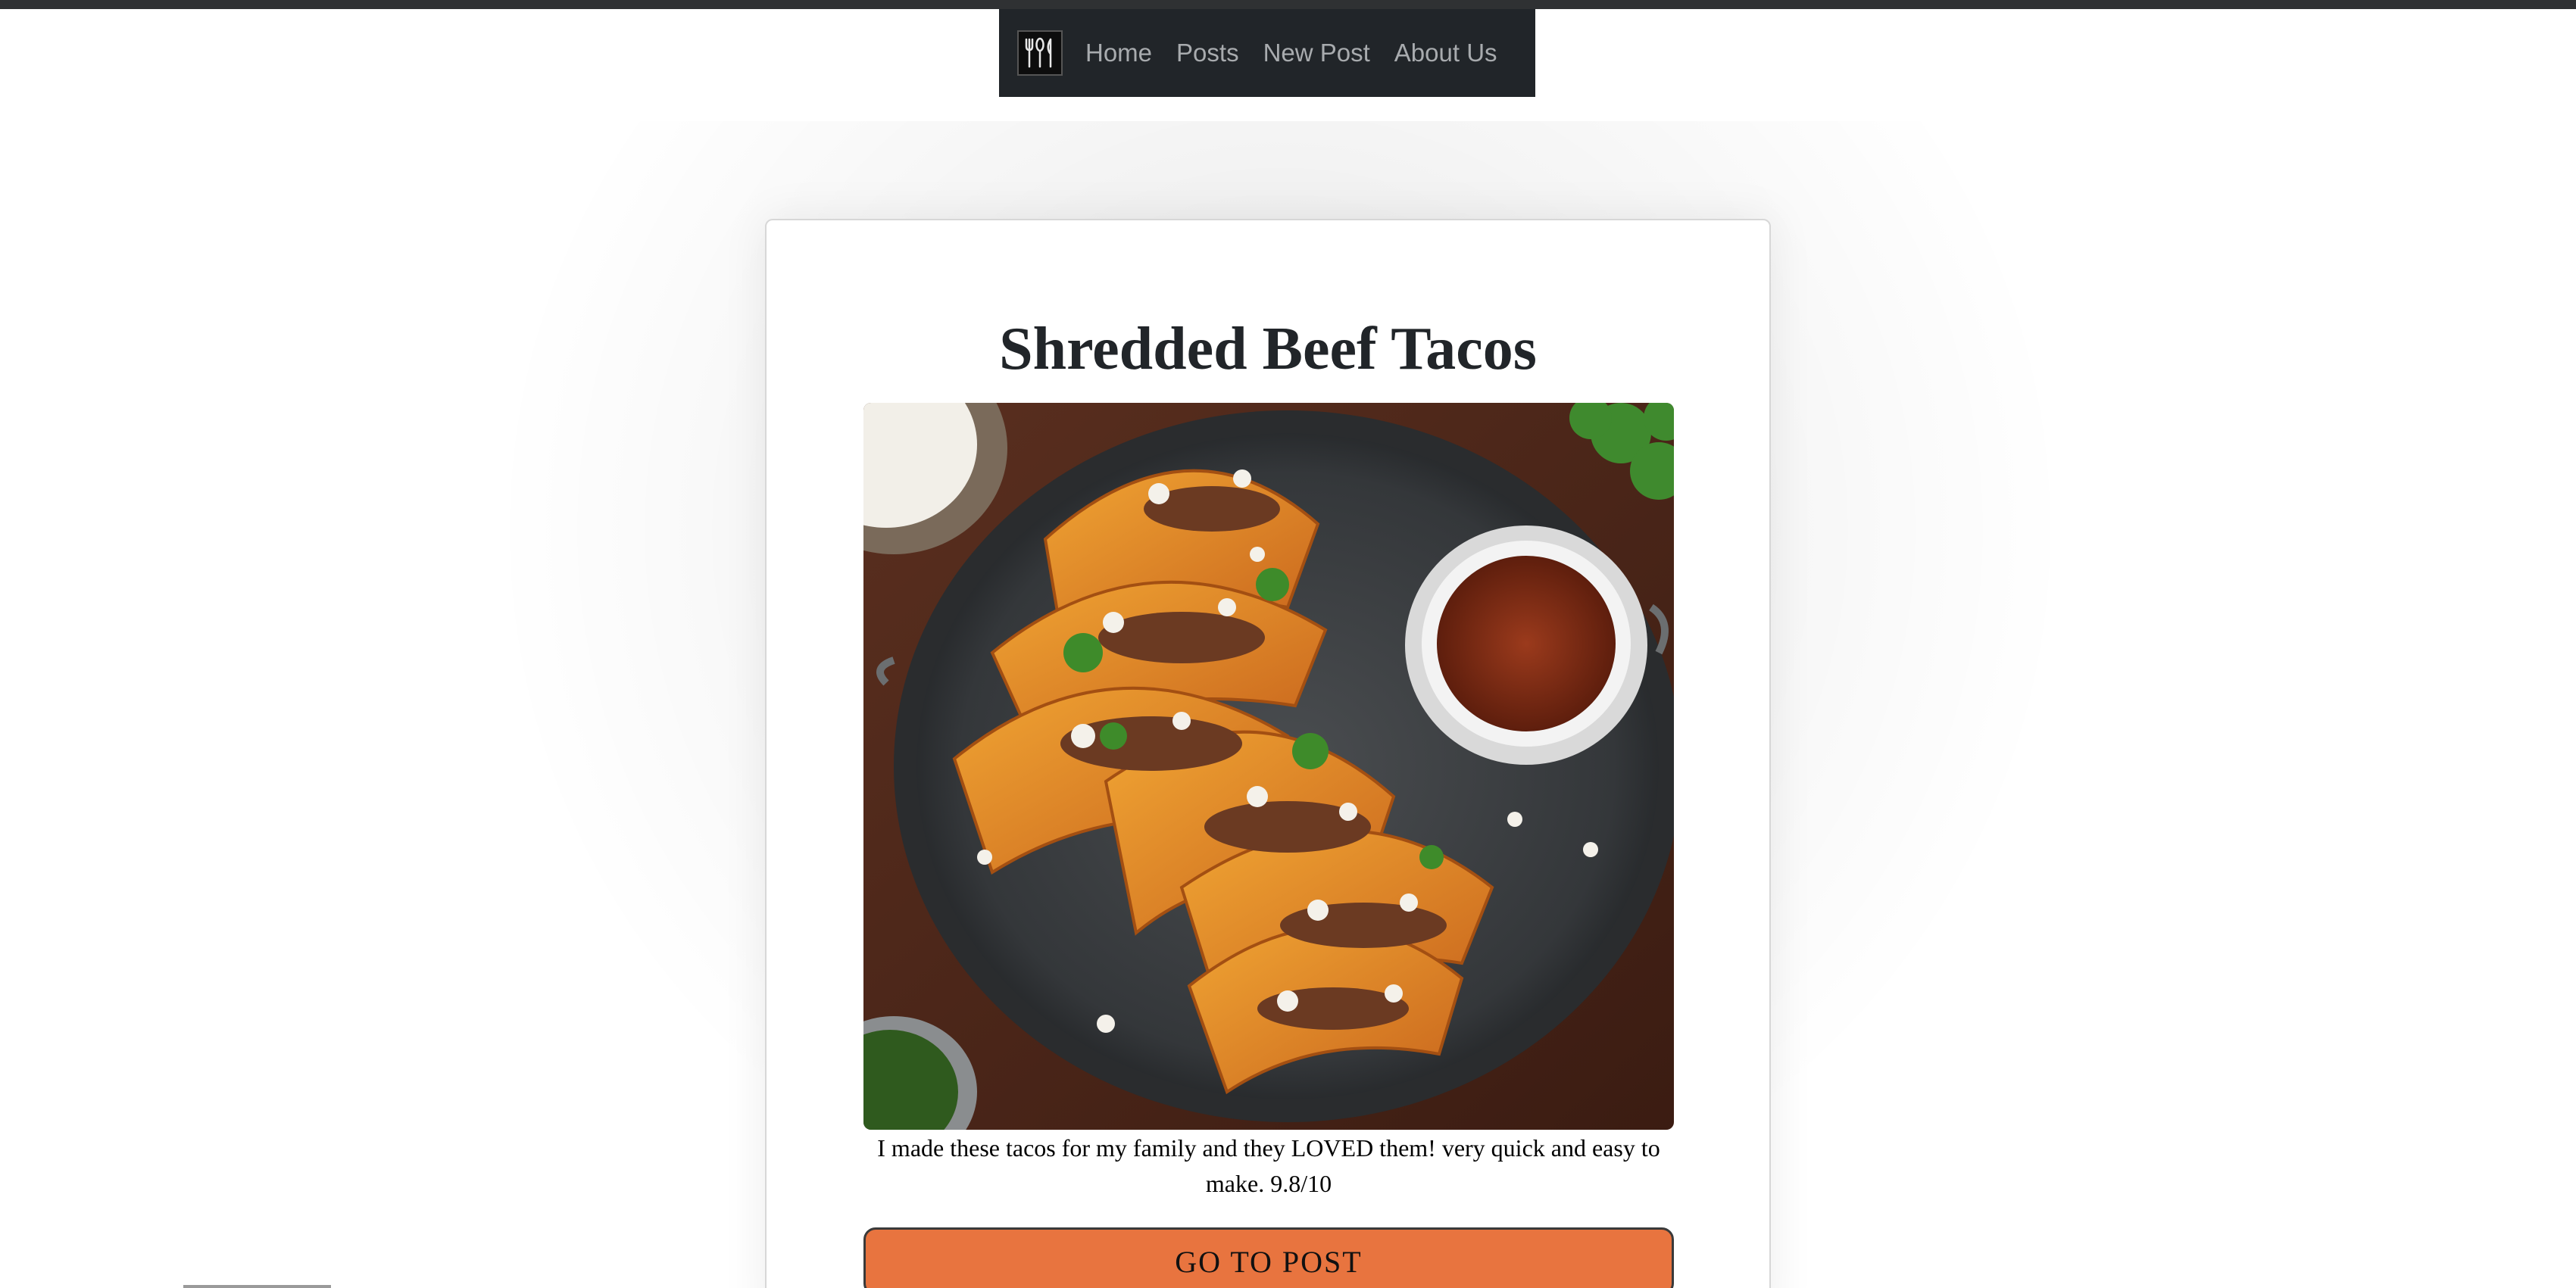 The image size is (2576, 1288). What do you see at coordinates (1269, 1257) in the screenshot?
I see `go-to-post-button: GO TO POST` at bounding box center [1269, 1257].